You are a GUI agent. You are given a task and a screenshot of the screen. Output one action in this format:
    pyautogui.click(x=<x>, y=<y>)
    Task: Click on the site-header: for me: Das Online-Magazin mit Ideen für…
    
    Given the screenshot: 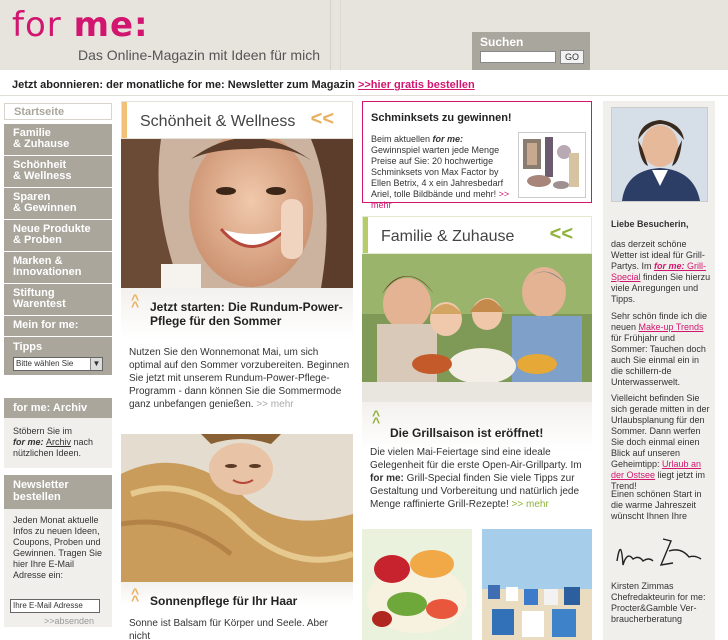 What is the action you would take?
    pyautogui.click(x=364, y=35)
    